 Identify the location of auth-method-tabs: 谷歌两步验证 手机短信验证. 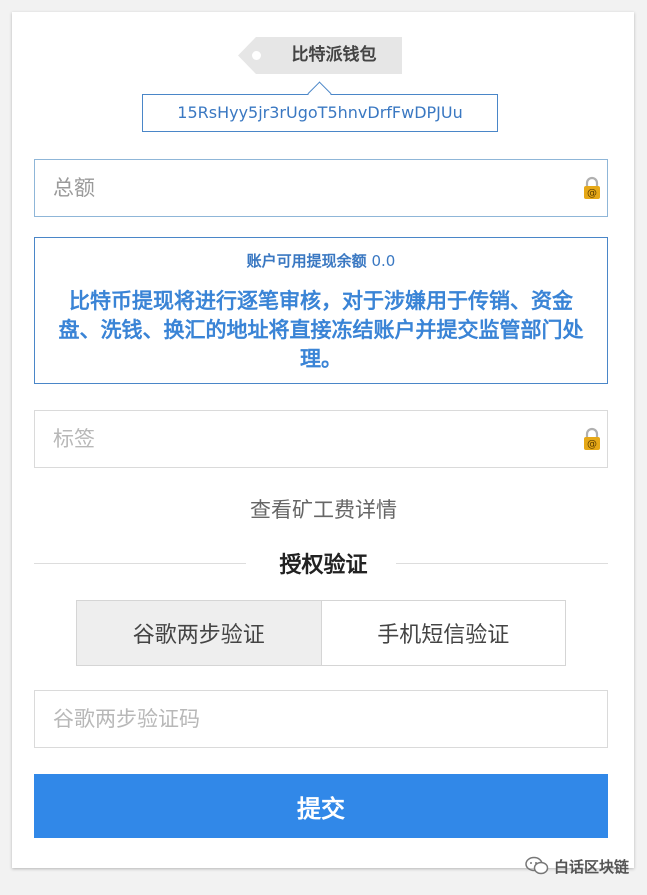
(321, 633).